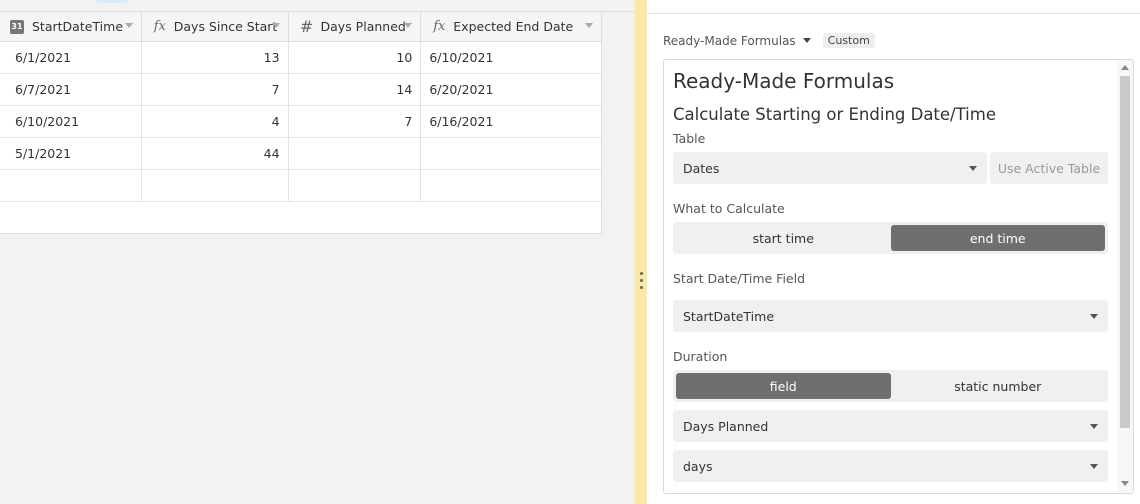 The height and width of the screenshot is (504, 1140). I want to click on duration-field-value: Days Planned, so click(726, 426).